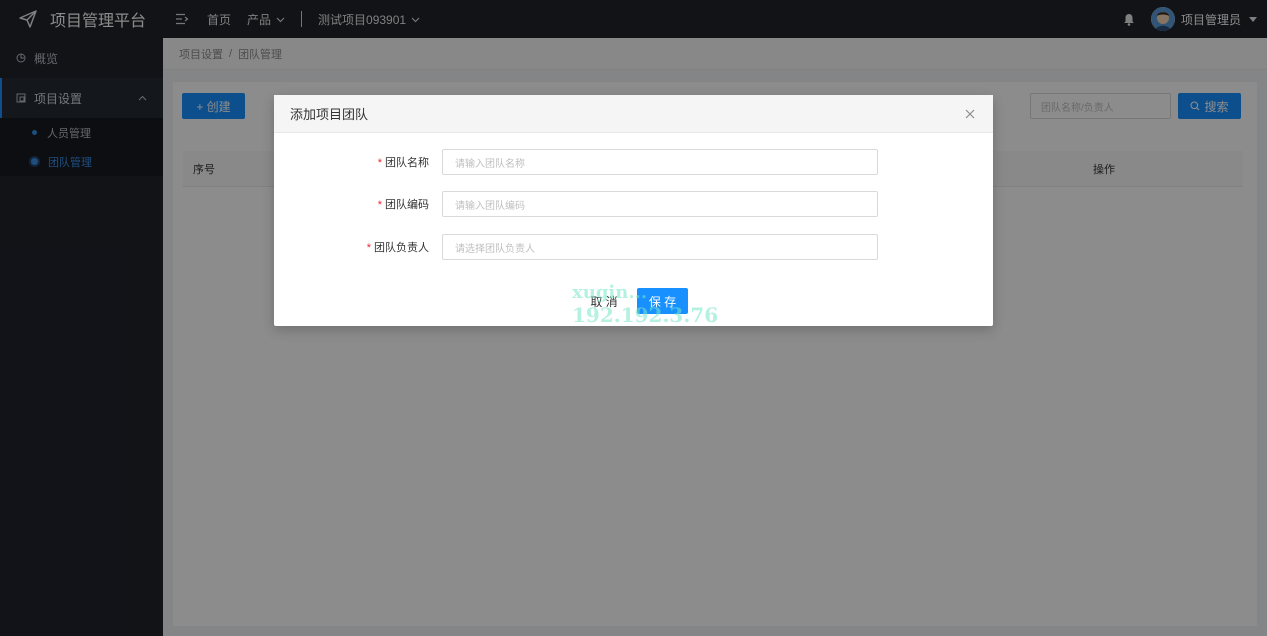  What do you see at coordinates (645, 315) in the screenshot?
I see `watermark-line2: 192.192.3.76` at bounding box center [645, 315].